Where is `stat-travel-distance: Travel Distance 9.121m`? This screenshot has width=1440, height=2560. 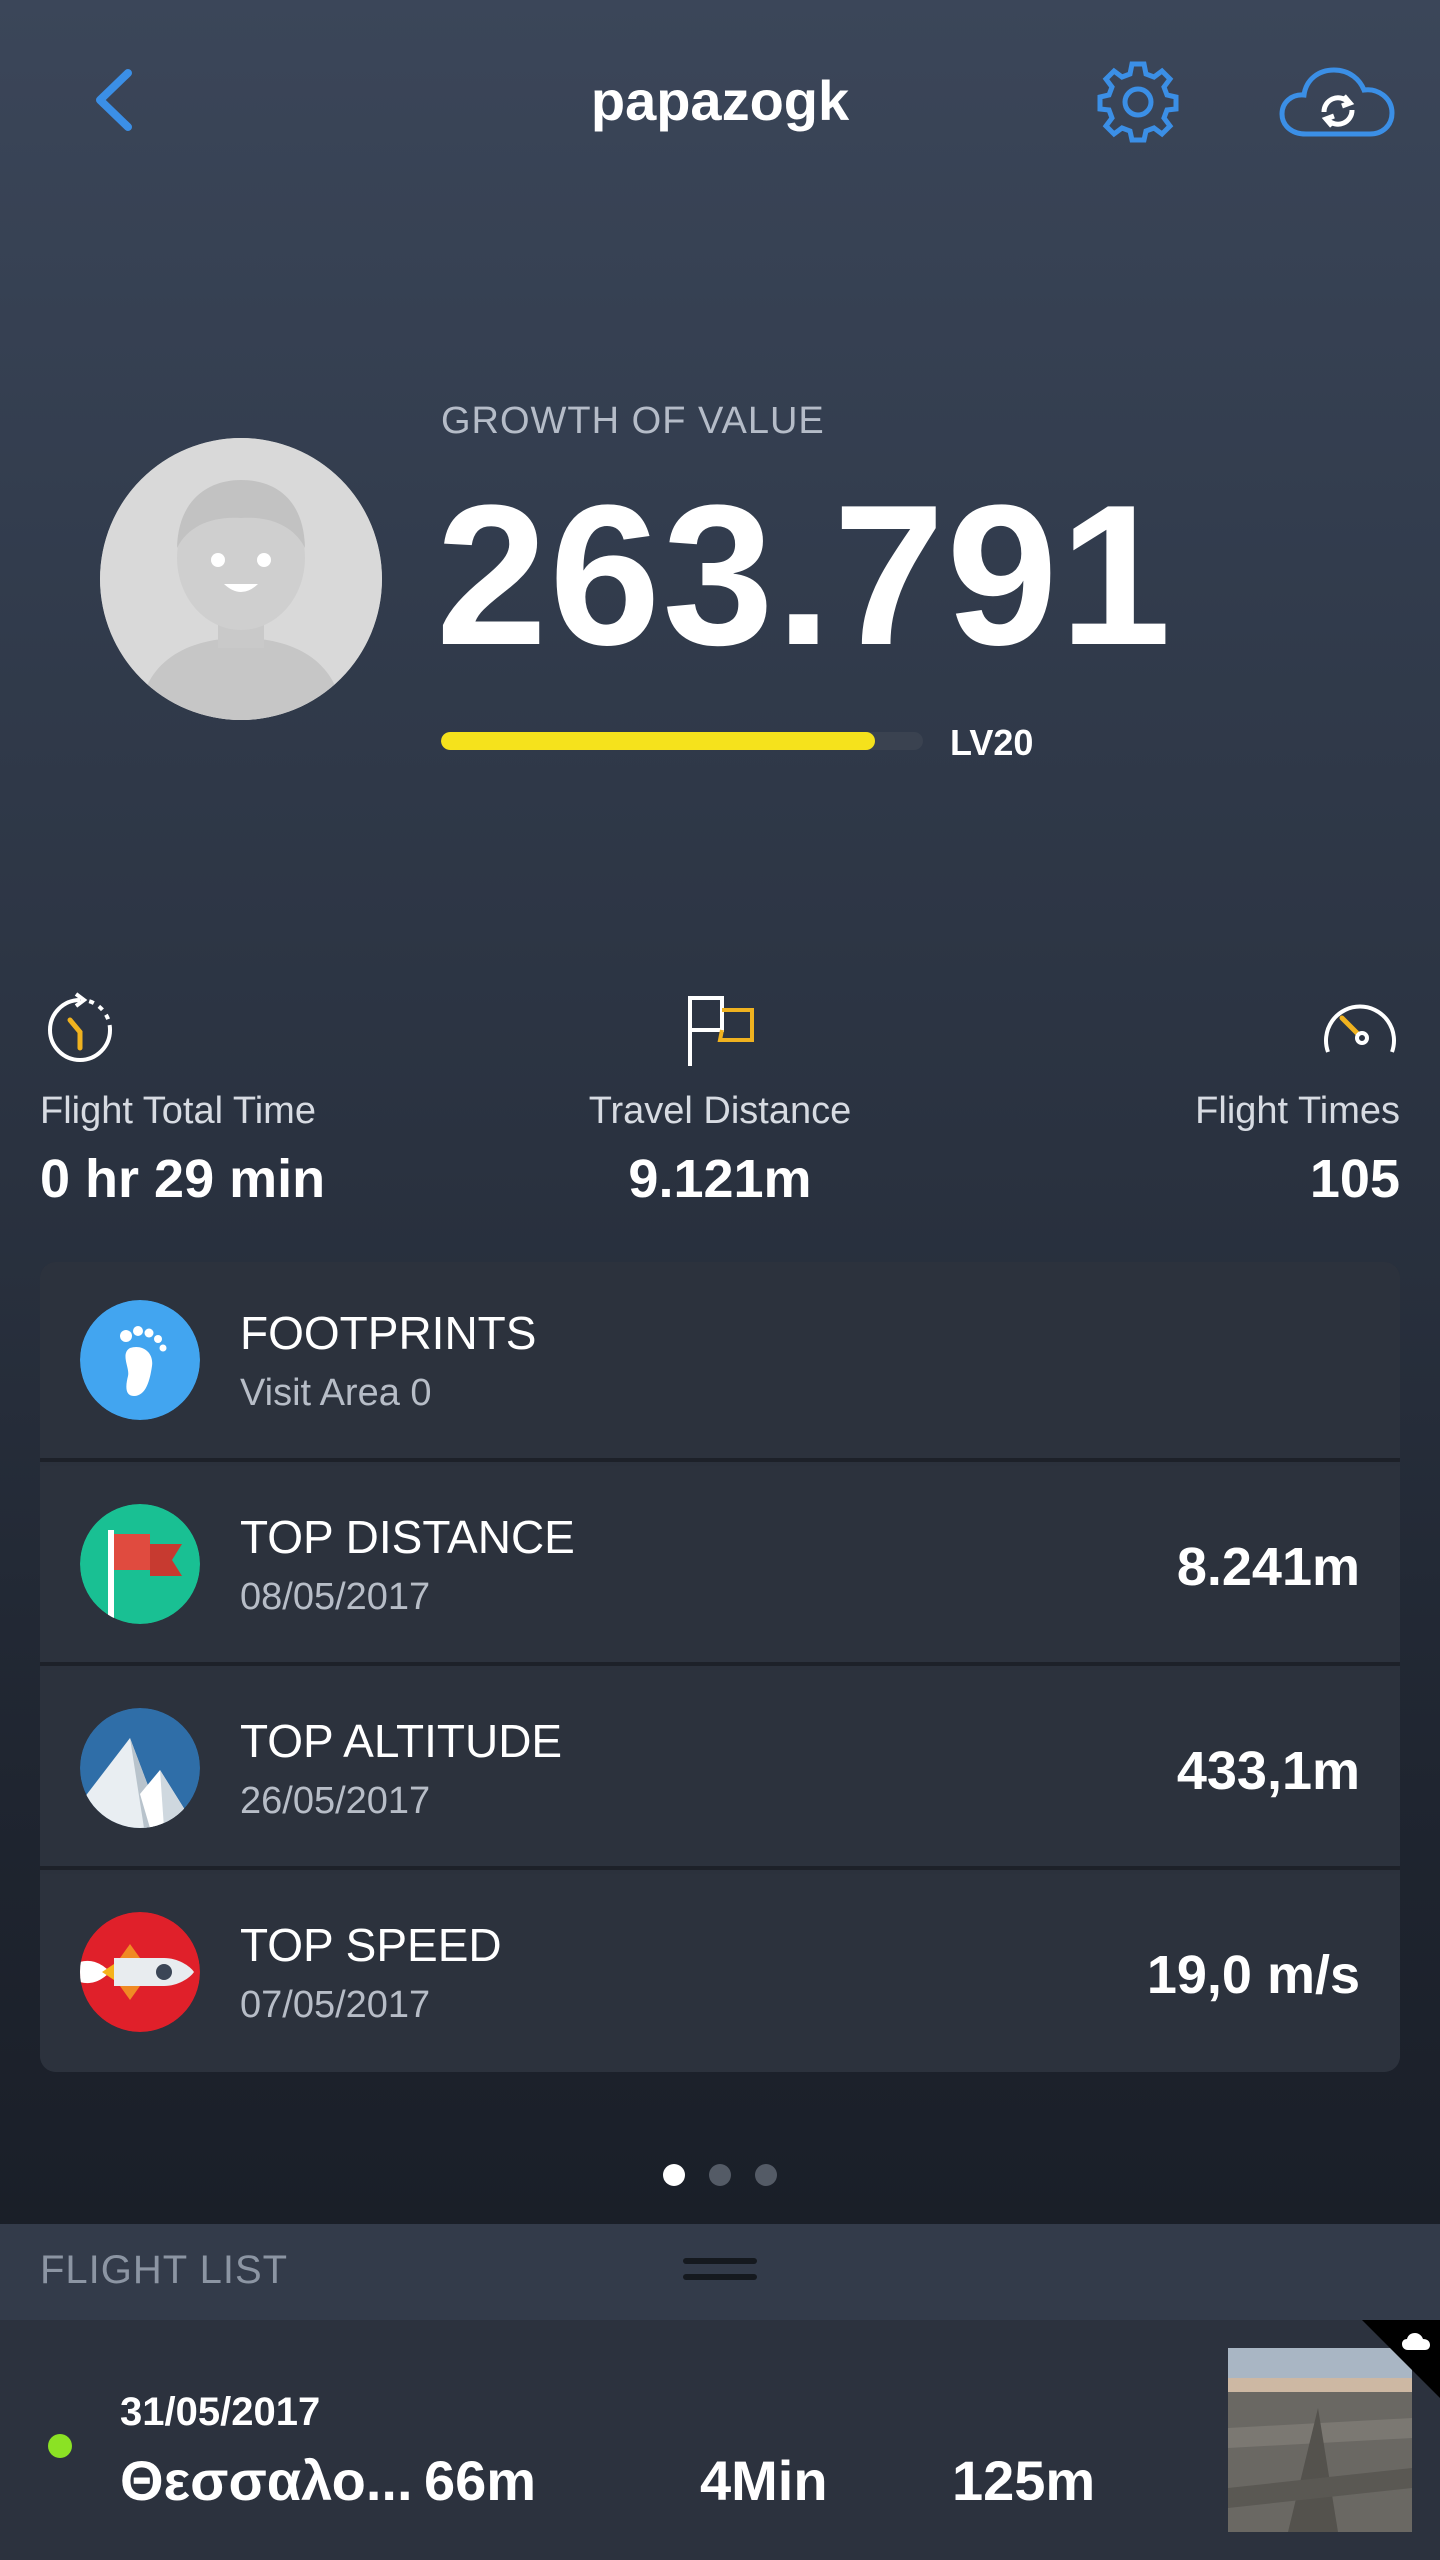 stat-travel-distance: Travel Distance 9.121m is located at coordinates (720, 1105).